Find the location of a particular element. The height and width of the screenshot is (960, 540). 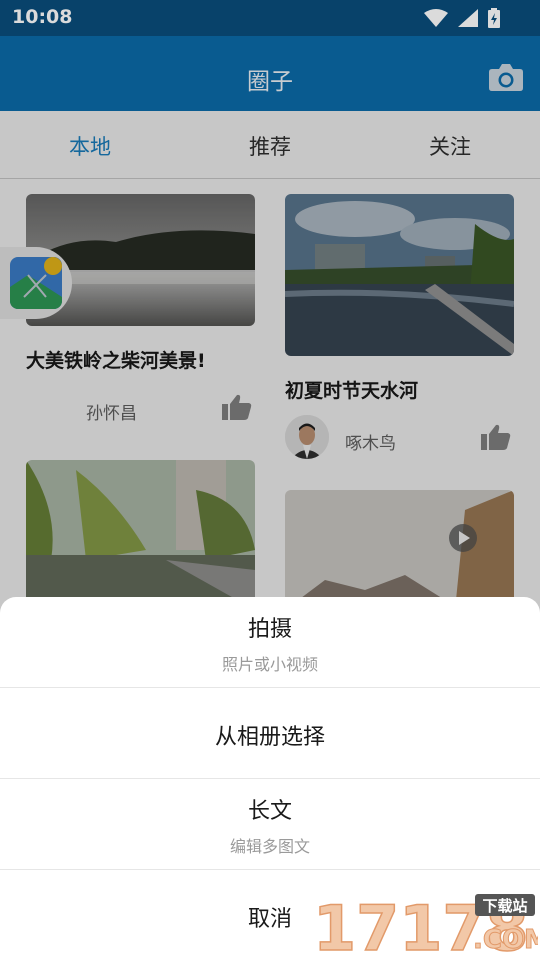

capture-option: 拍摄 照片或小视频 is located at coordinates (270, 643).